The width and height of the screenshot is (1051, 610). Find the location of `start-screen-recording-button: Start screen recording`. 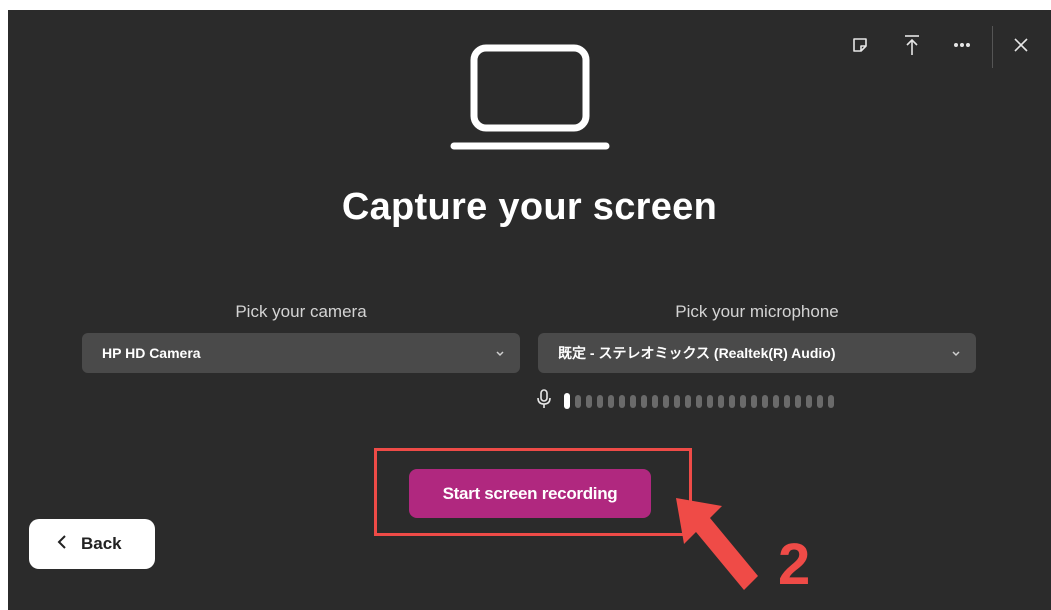

start-screen-recording-button: Start screen recording is located at coordinates (530, 493).